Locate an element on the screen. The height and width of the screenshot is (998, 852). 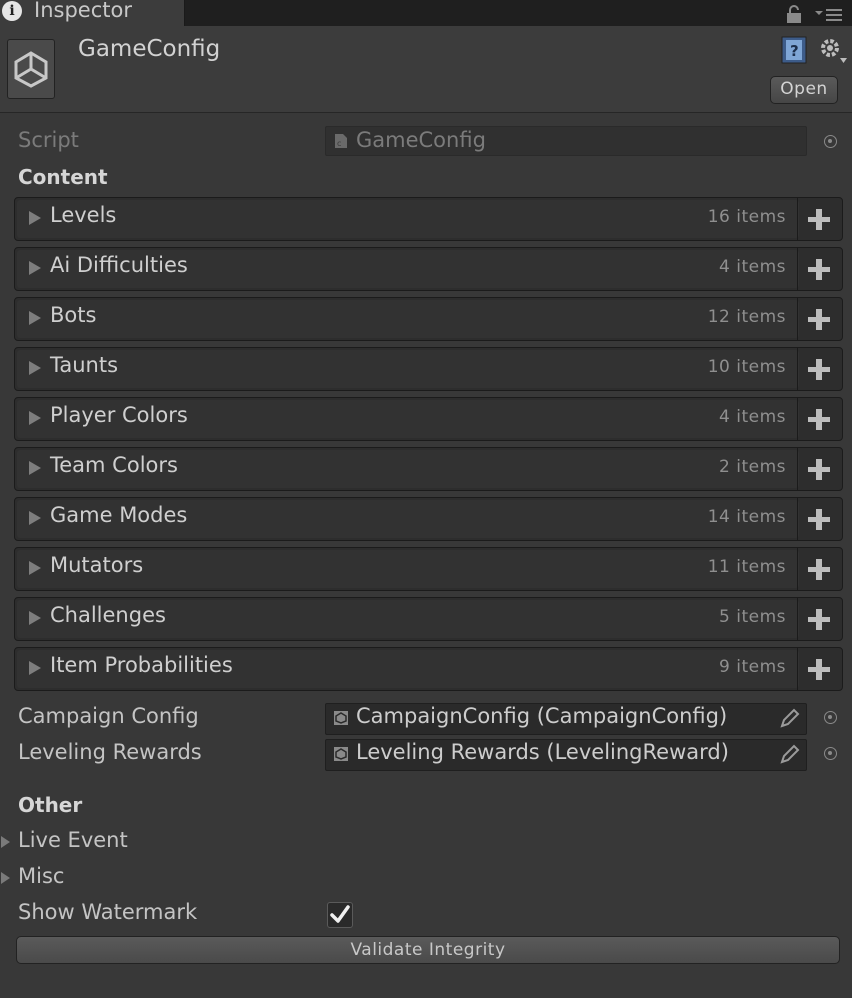
list-label: Ai Difficulties is located at coordinates (119, 265).